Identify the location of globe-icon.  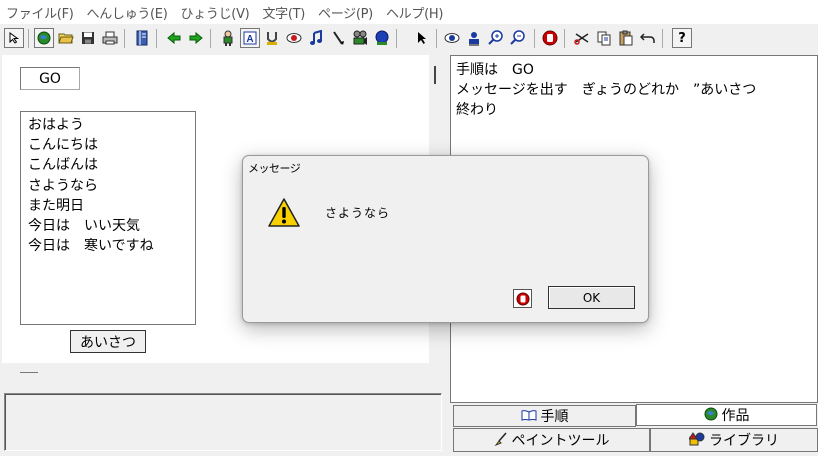
(711, 415).